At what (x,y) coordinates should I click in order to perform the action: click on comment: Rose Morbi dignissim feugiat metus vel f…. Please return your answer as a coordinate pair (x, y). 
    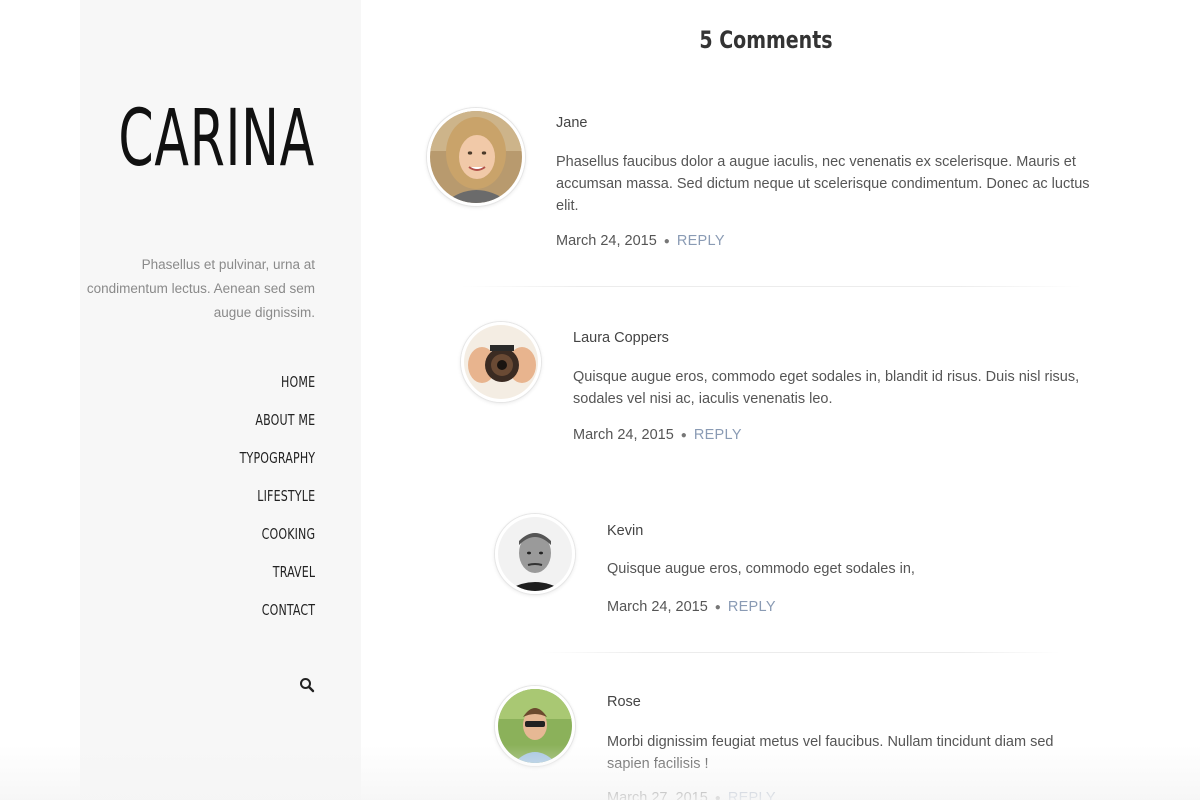
    Looking at the image, I should click on (845, 743).